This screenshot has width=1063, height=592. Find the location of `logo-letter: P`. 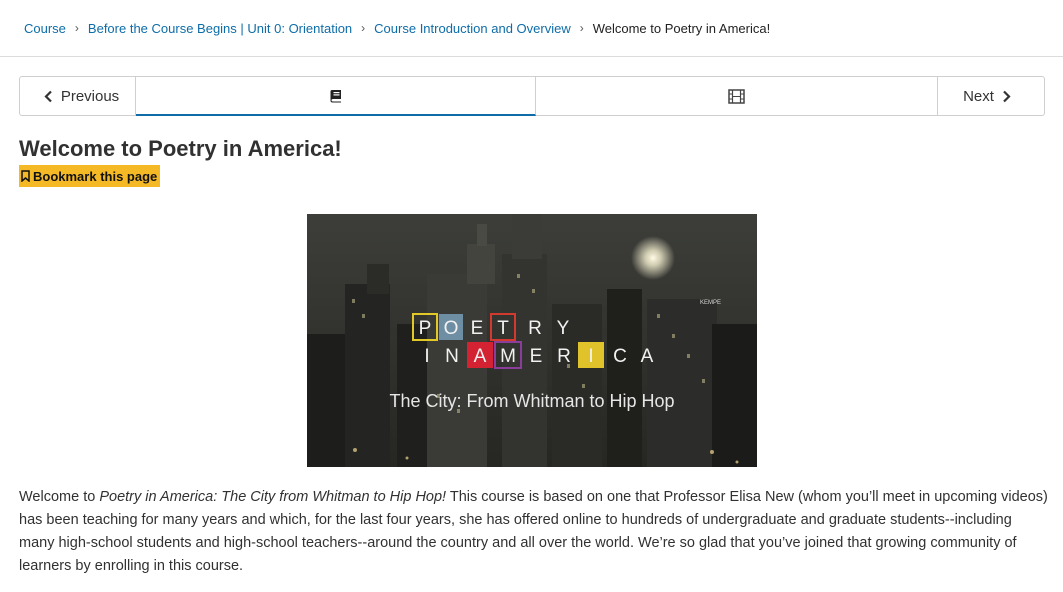

logo-letter: P is located at coordinates (425, 328).